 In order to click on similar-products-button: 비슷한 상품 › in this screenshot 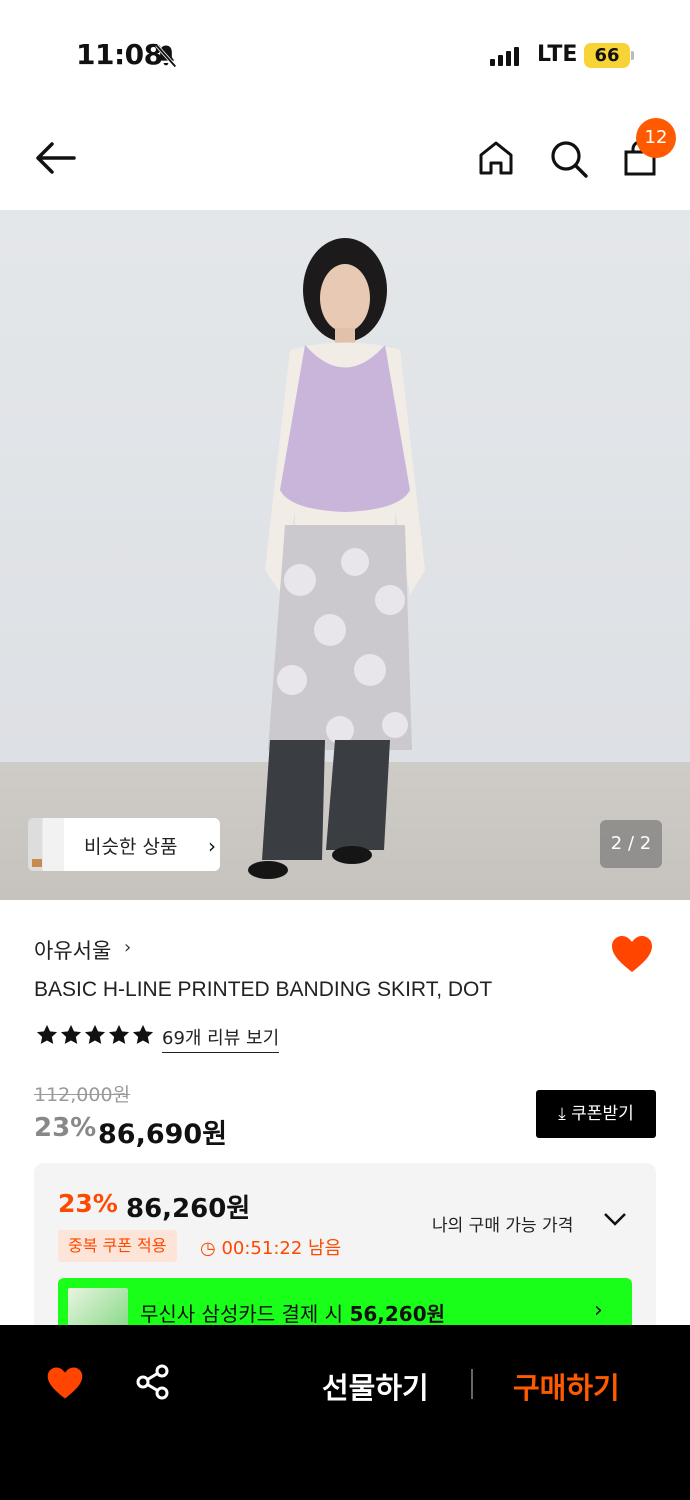, I will do `click(124, 844)`.